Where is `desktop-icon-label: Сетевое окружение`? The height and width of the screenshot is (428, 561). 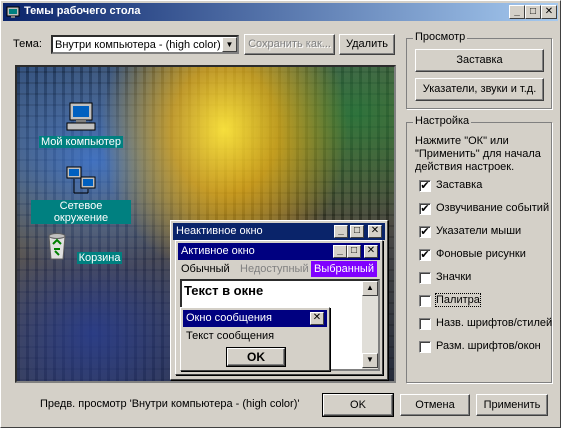 desktop-icon-label: Сетевое окружение is located at coordinates (81, 212).